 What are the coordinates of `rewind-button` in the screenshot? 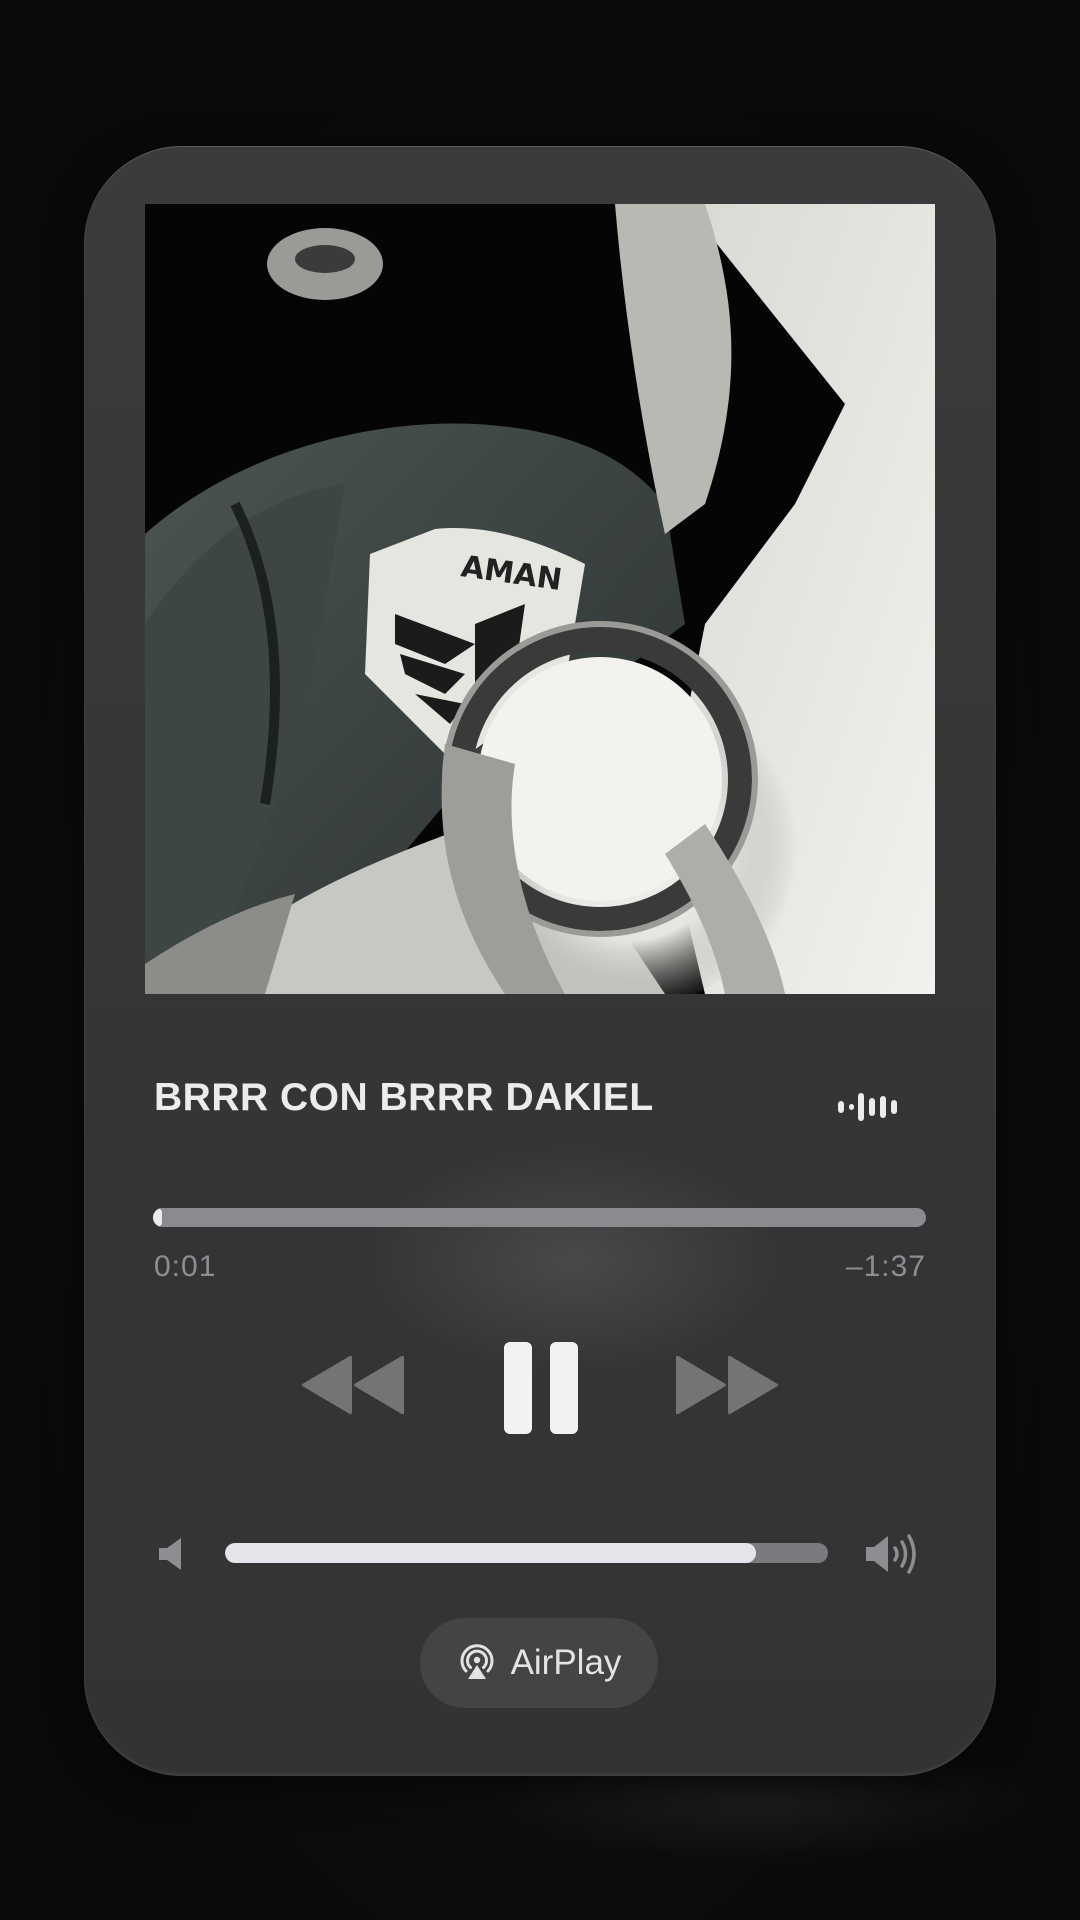 It's located at (353, 1385).